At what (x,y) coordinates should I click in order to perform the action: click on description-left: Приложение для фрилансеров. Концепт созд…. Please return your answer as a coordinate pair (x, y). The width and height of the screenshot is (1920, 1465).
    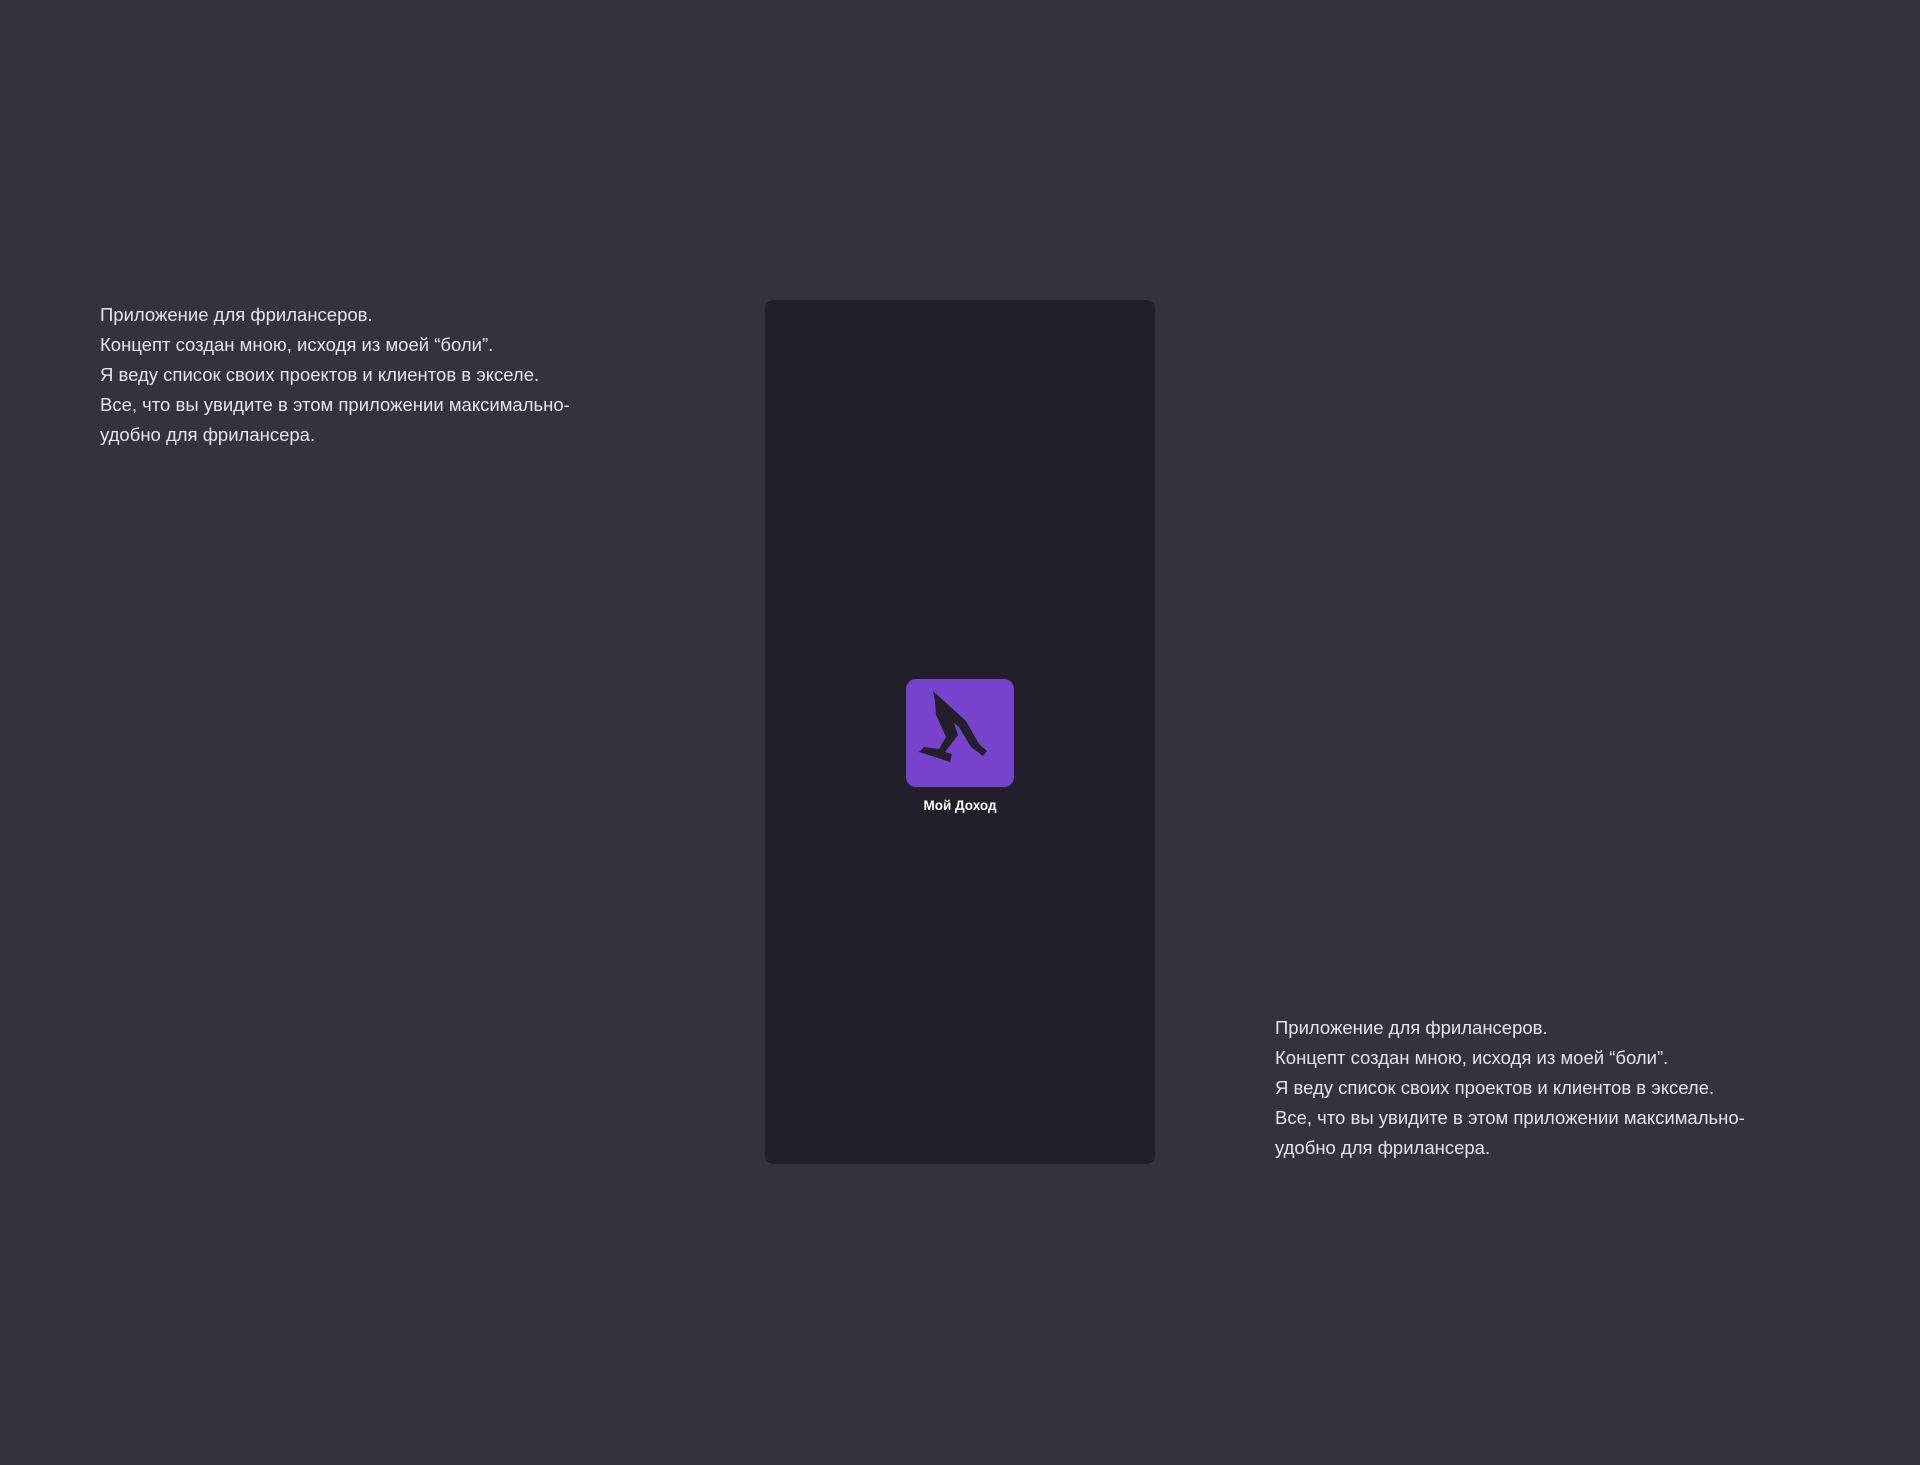
    Looking at the image, I should click on (380, 375).